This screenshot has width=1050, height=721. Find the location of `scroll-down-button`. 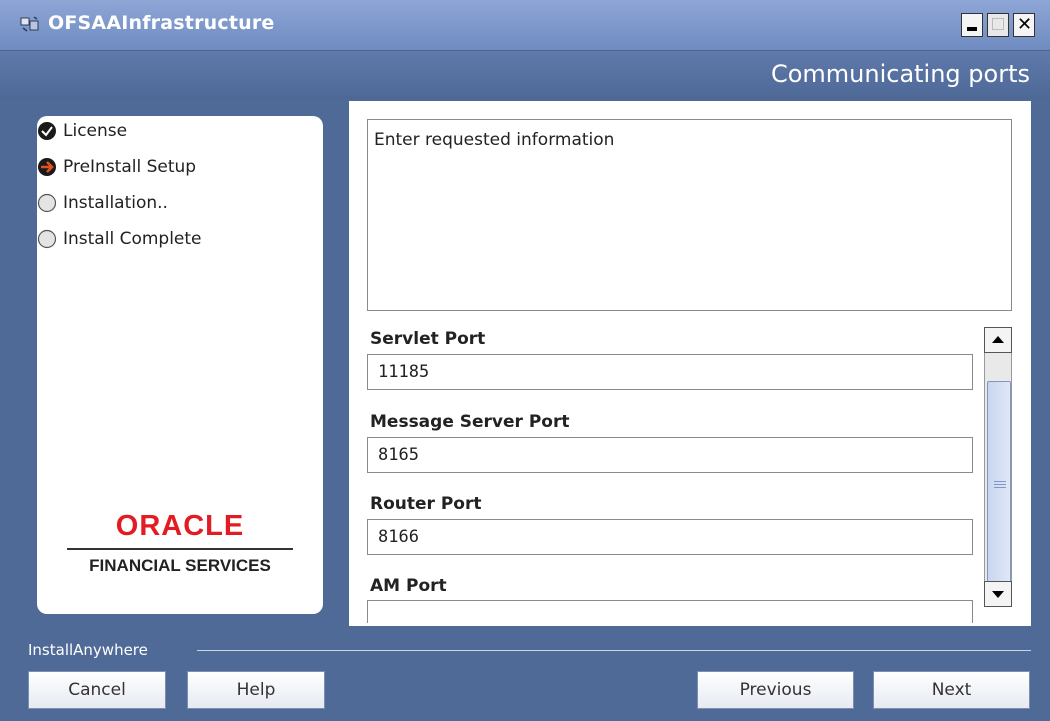

scroll-down-button is located at coordinates (998, 594).